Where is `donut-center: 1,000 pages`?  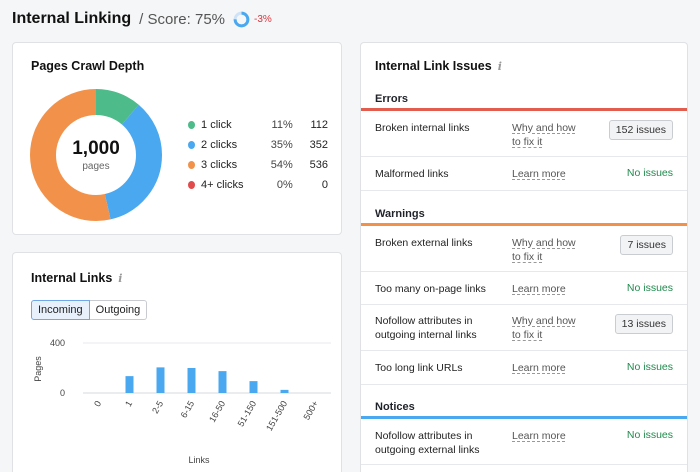
donut-center: 1,000 pages is located at coordinates (96, 155).